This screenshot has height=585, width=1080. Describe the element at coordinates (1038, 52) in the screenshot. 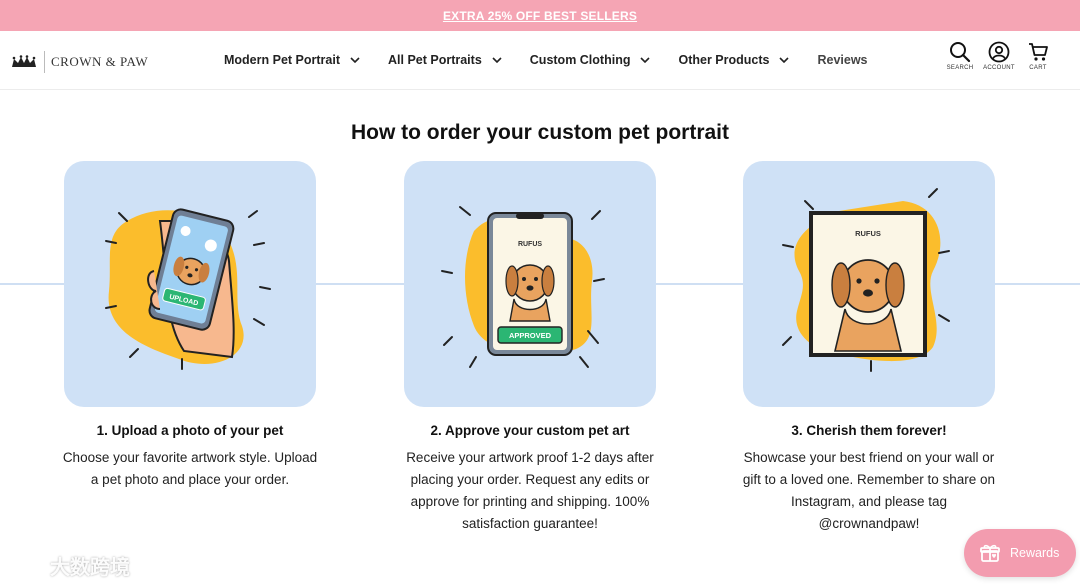

I see `cart-icon` at that location.